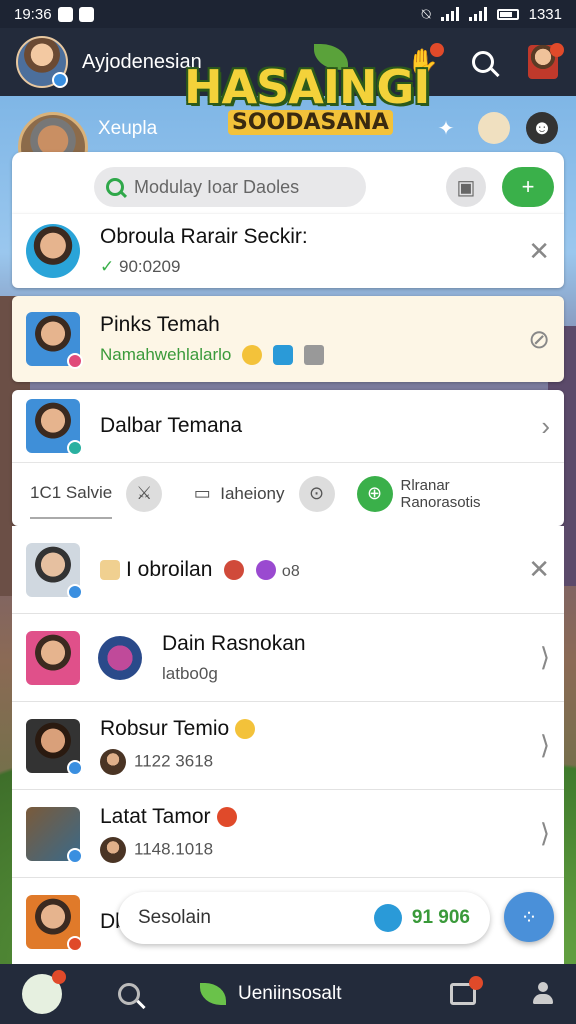 Image resolution: width=576 pixels, height=1024 pixels. What do you see at coordinates (545, 61) in the screenshot?
I see `profile-button` at bounding box center [545, 61].